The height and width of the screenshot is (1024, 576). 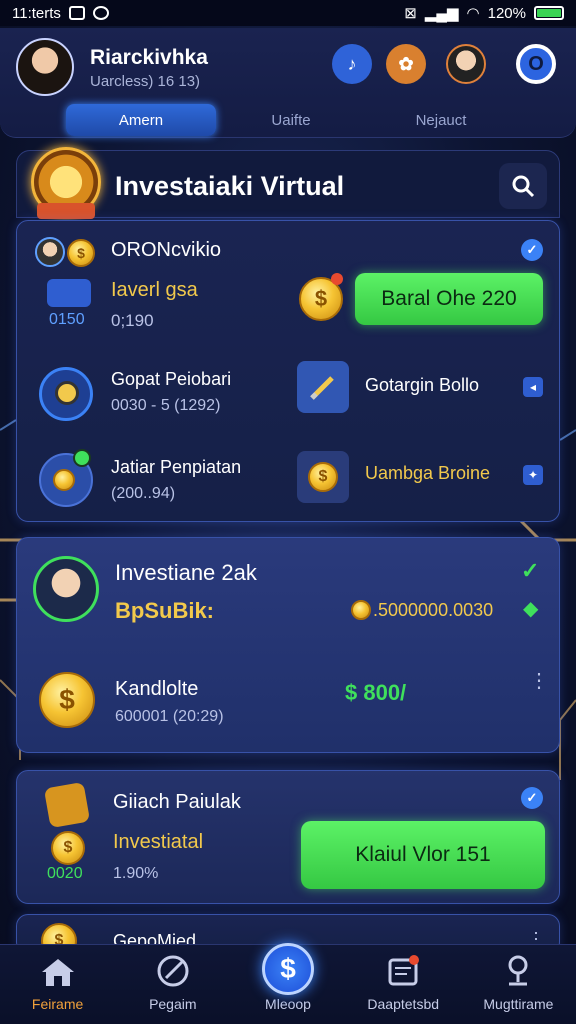 What do you see at coordinates (149, 57) in the screenshot?
I see `user-name: Riarckivhka` at bounding box center [149, 57].